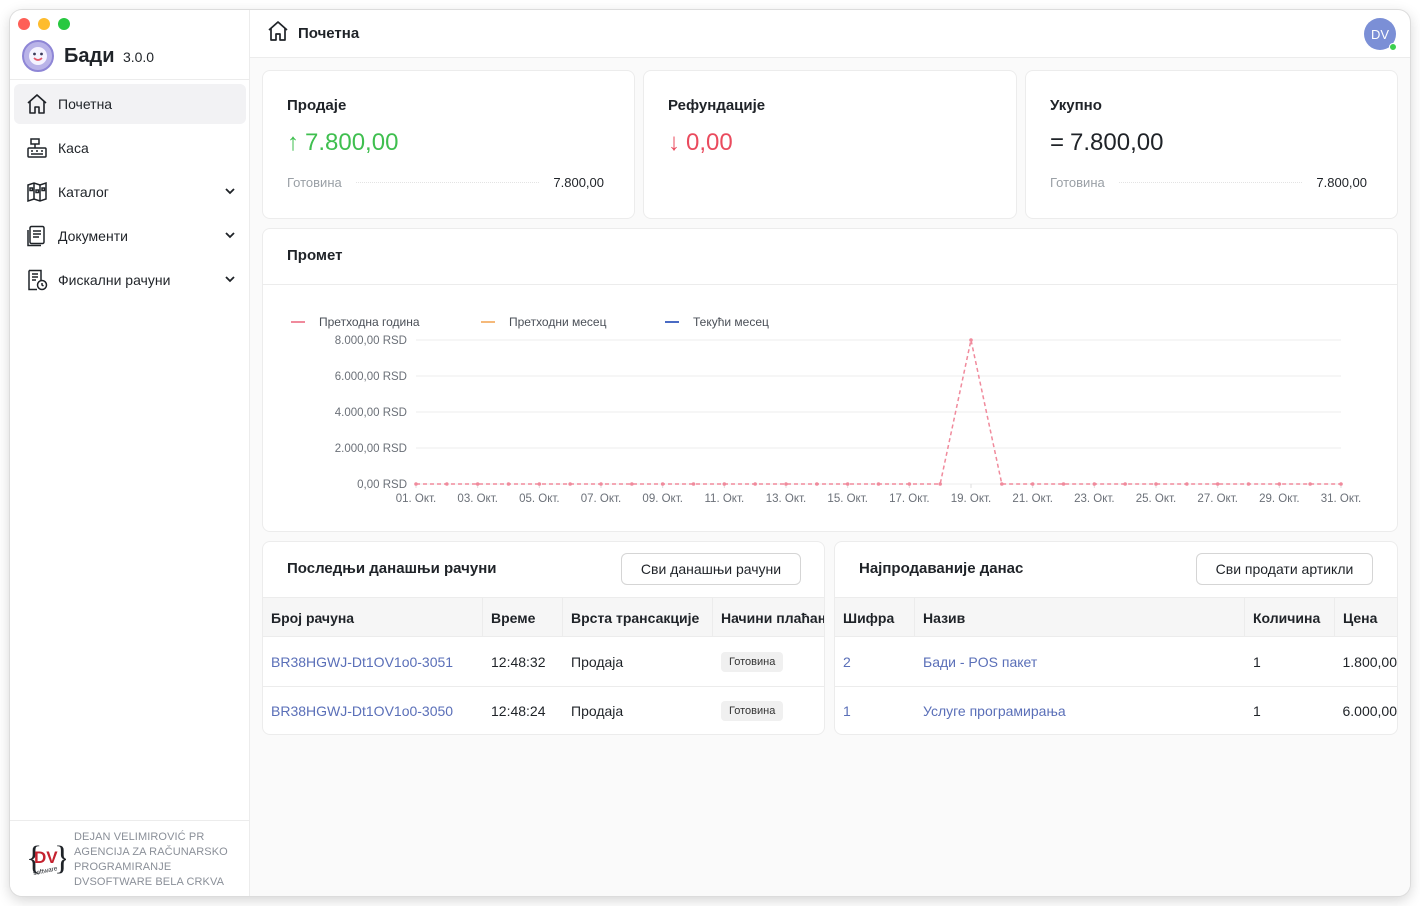 This screenshot has height=906, width=1420. Describe the element at coordinates (329, 33) in the screenshot. I see `page-title: Почетна` at that location.